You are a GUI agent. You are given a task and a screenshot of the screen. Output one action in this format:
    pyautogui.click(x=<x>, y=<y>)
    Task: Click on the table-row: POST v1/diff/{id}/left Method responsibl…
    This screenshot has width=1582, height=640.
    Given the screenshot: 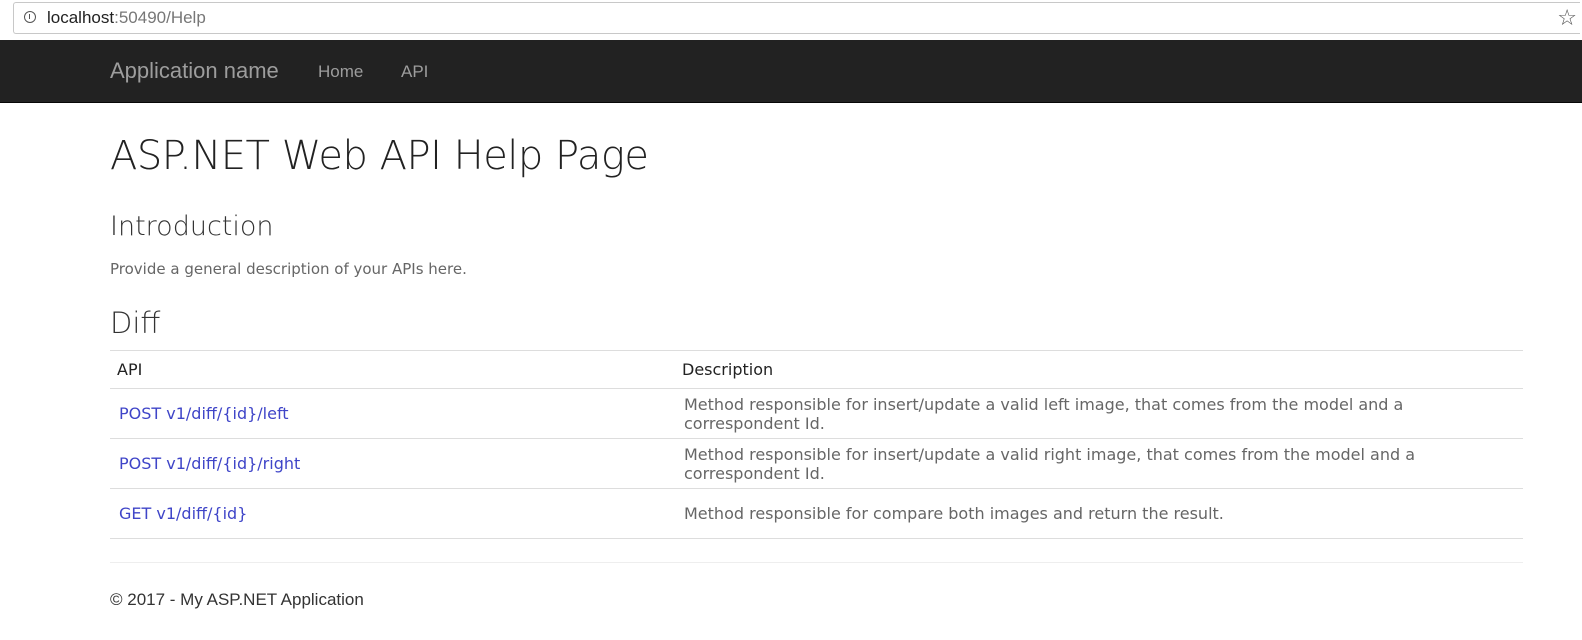 What is the action you would take?
    pyautogui.click(x=816, y=413)
    